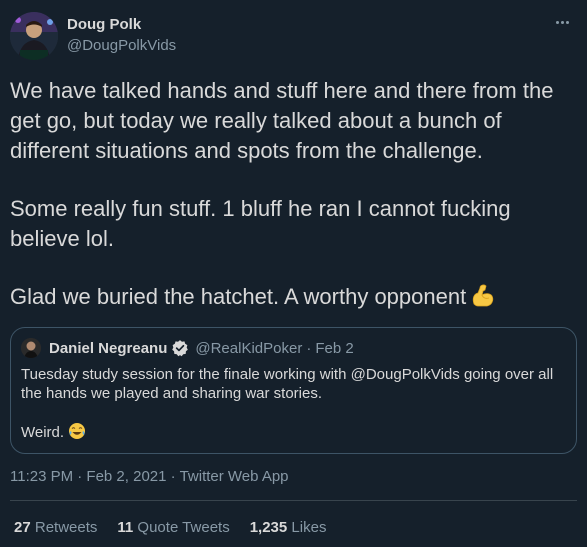  I want to click on likes-count: 1,235, so click(268, 527).